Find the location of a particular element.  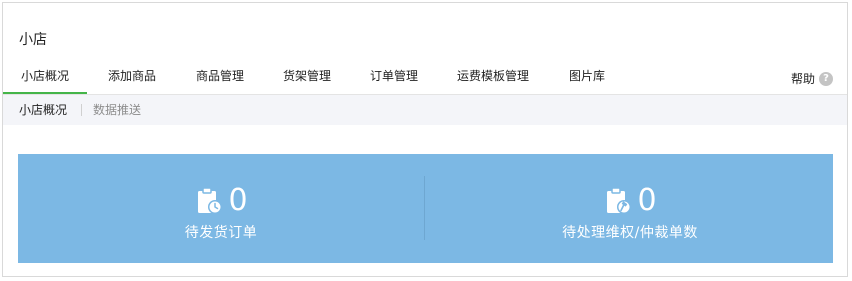

subtab-store-overview: 小店概况 is located at coordinates (43, 110).